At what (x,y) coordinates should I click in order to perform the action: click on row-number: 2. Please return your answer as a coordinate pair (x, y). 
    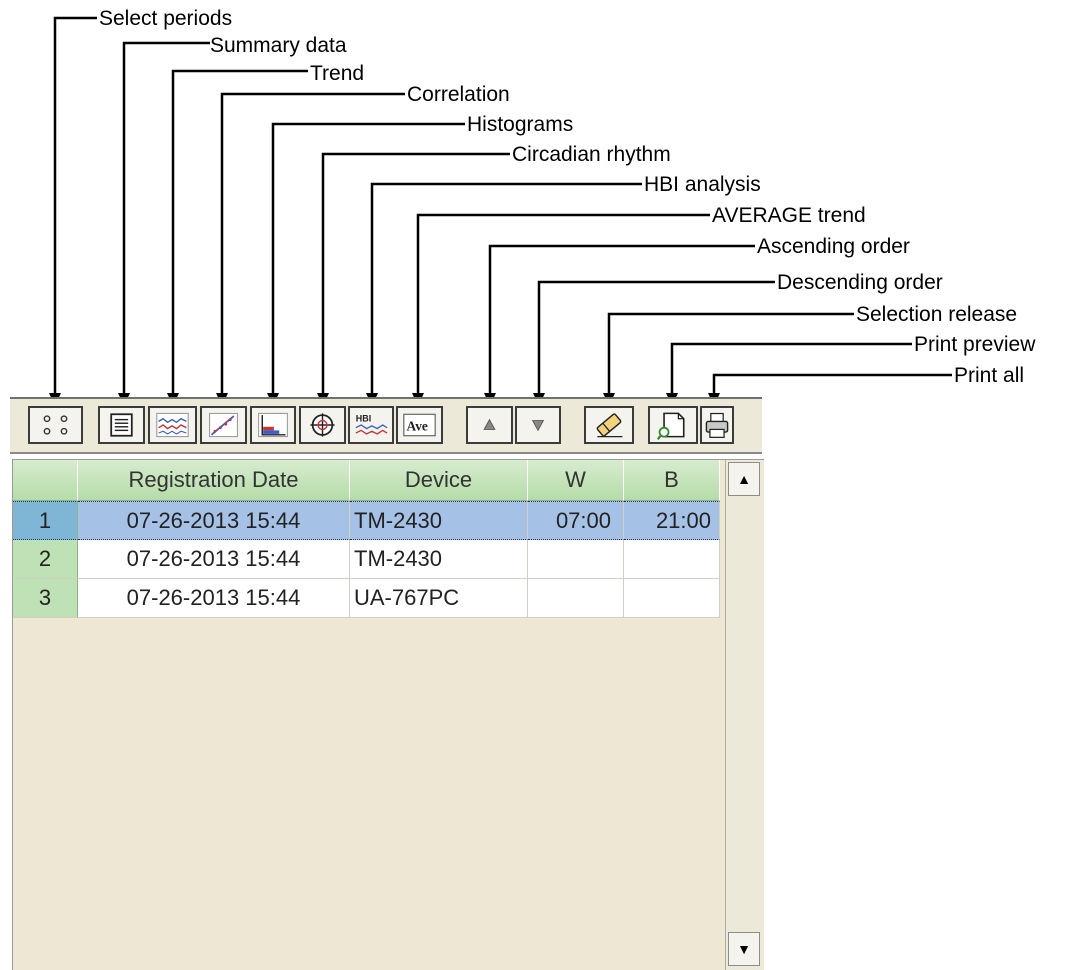
    Looking at the image, I should click on (45, 559).